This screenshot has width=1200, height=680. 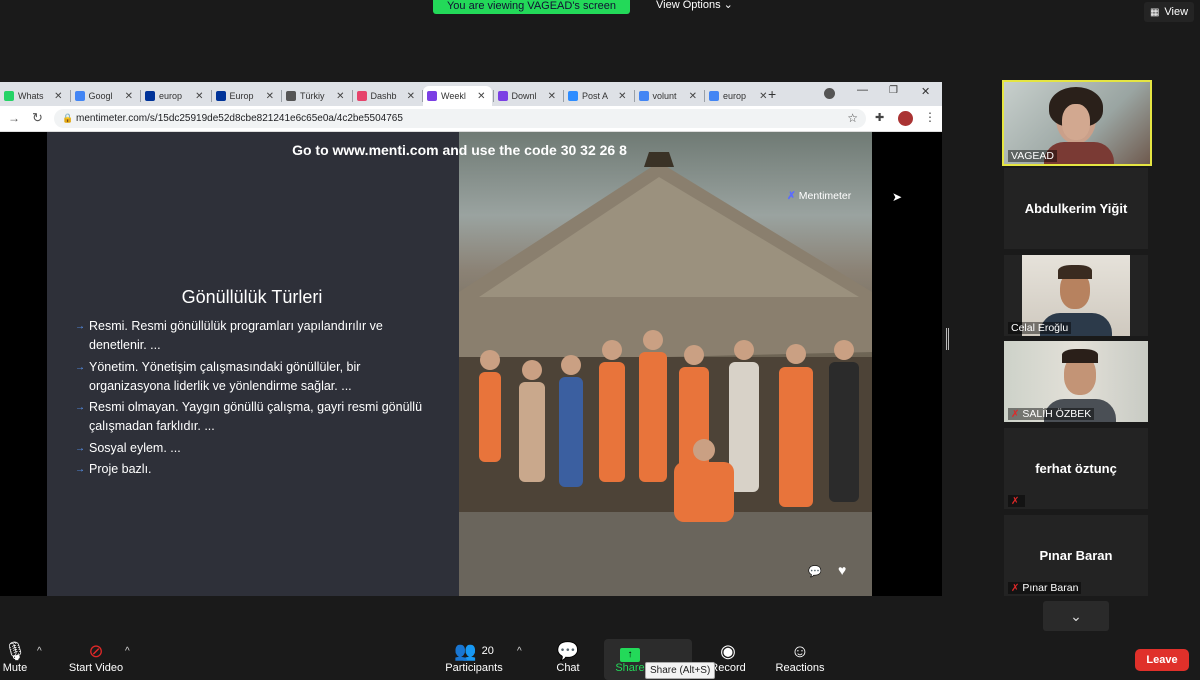 I want to click on share-tooltip: Share (Alt+S), so click(x=680, y=670).